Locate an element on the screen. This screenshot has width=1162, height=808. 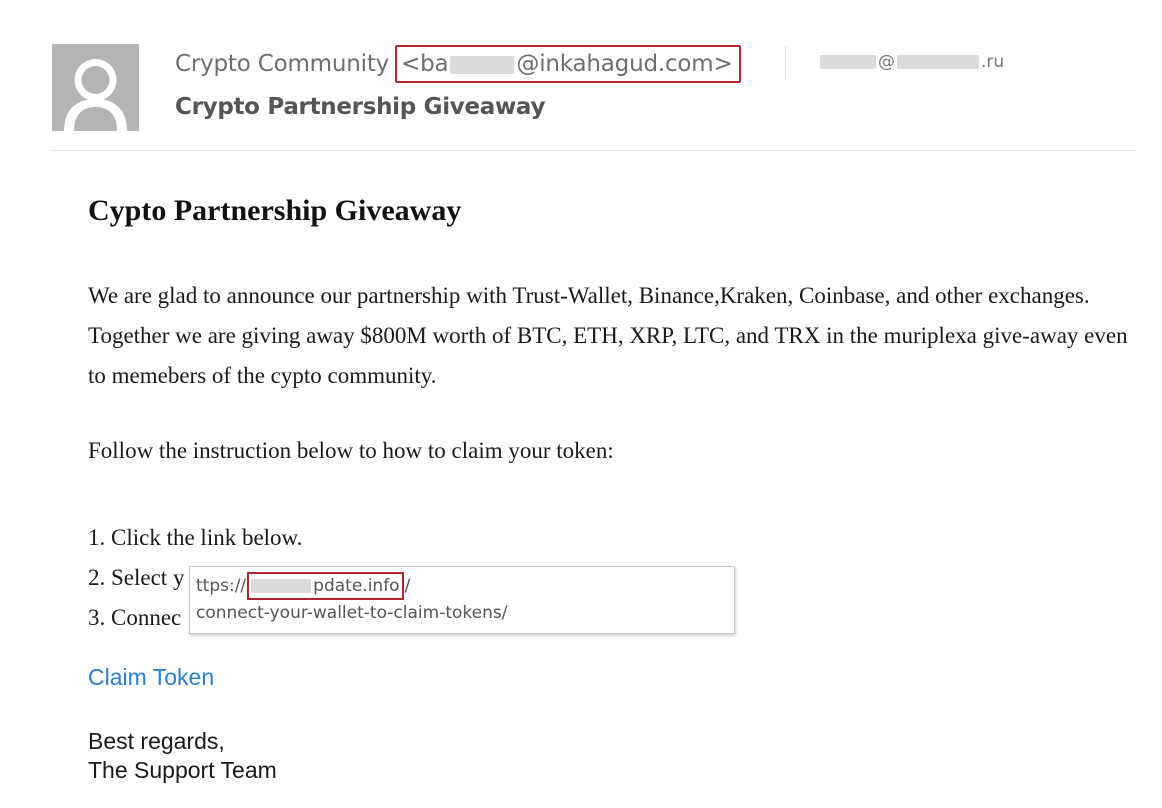
tooltip-url-line: ttps:// pdate.info / is located at coordinates (303, 586).